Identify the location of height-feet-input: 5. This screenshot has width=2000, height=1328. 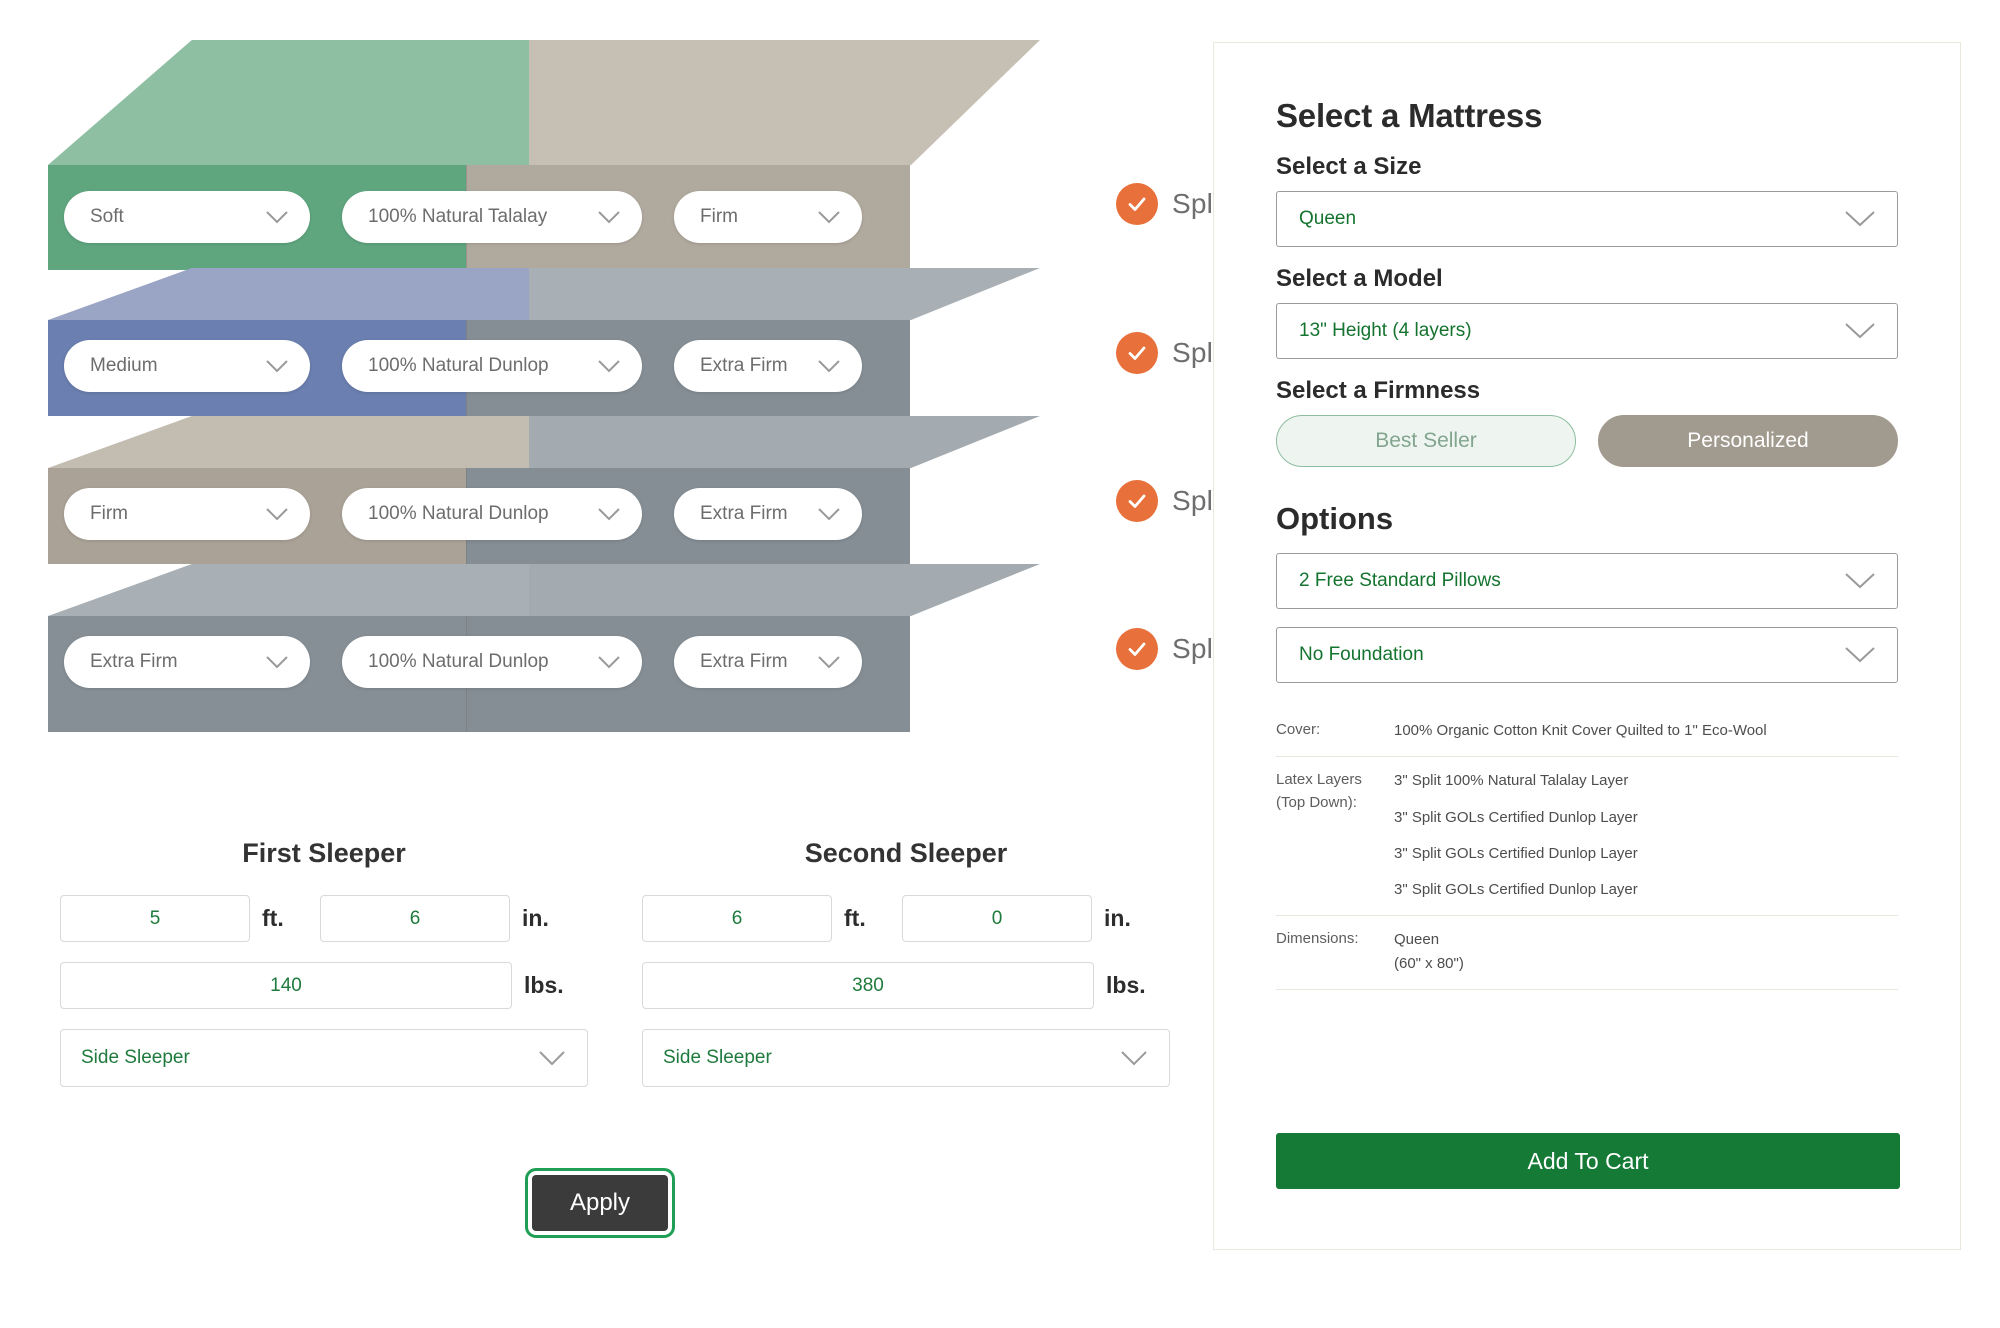
(155, 918).